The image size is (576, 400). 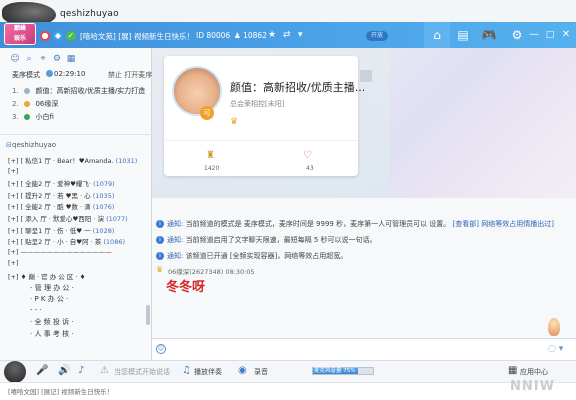 What do you see at coordinates (64, 370) in the screenshot?
I see `speaker-icon: 🔊` at bounding box center [64, 370].